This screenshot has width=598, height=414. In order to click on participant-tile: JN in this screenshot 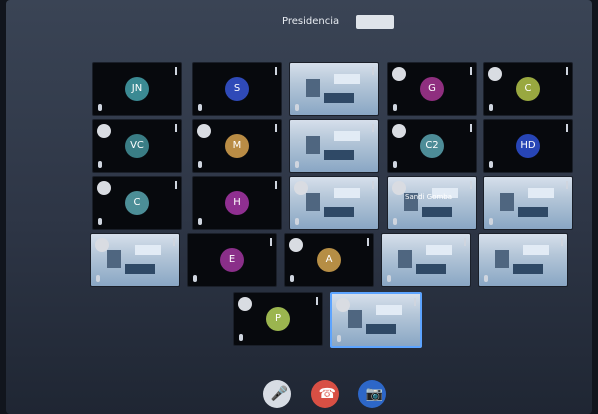, I will do `click(137, 89)`.